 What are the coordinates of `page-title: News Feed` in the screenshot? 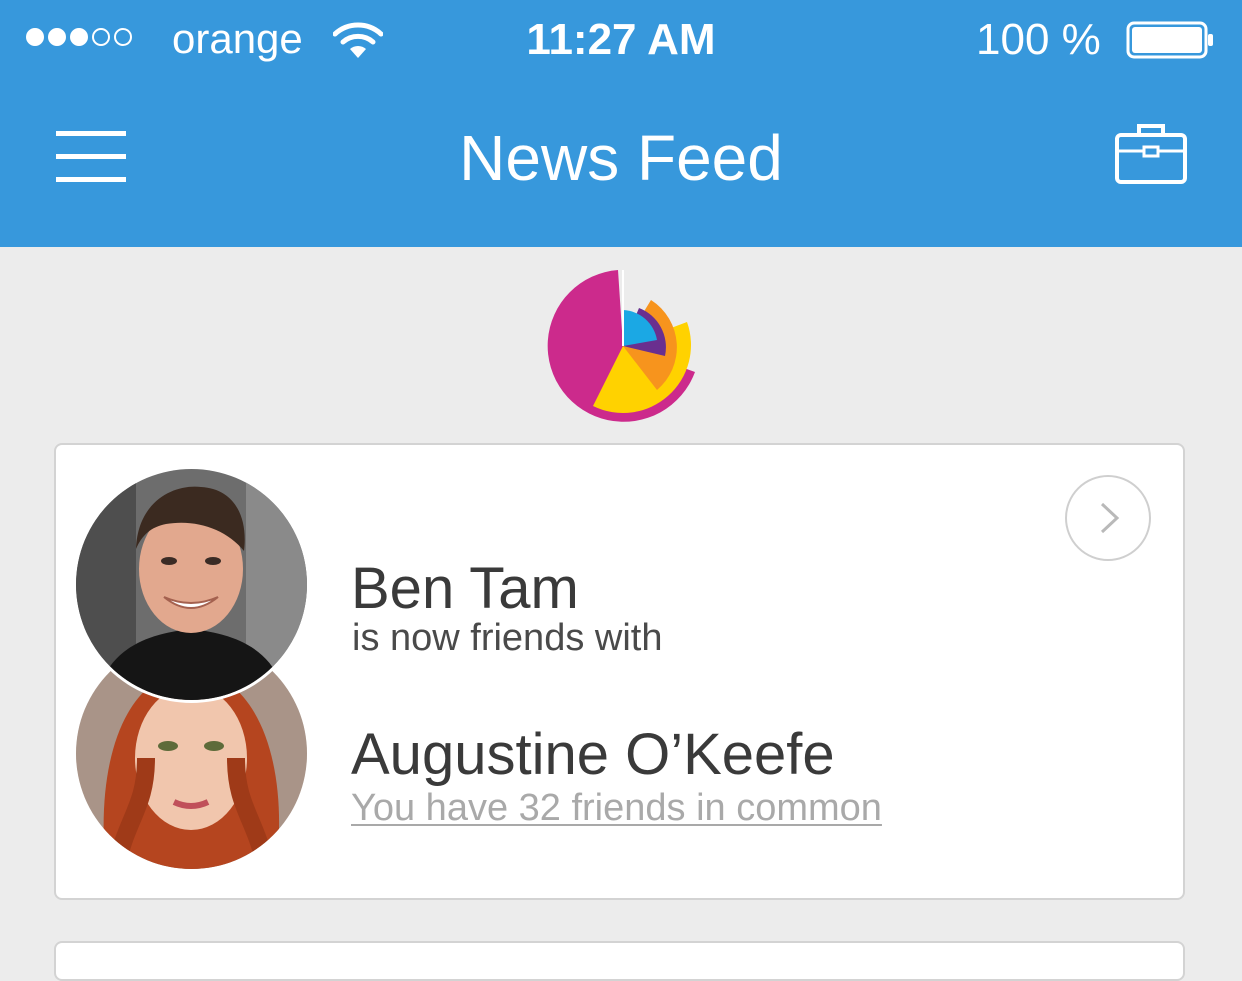 It's located at (621, 158).